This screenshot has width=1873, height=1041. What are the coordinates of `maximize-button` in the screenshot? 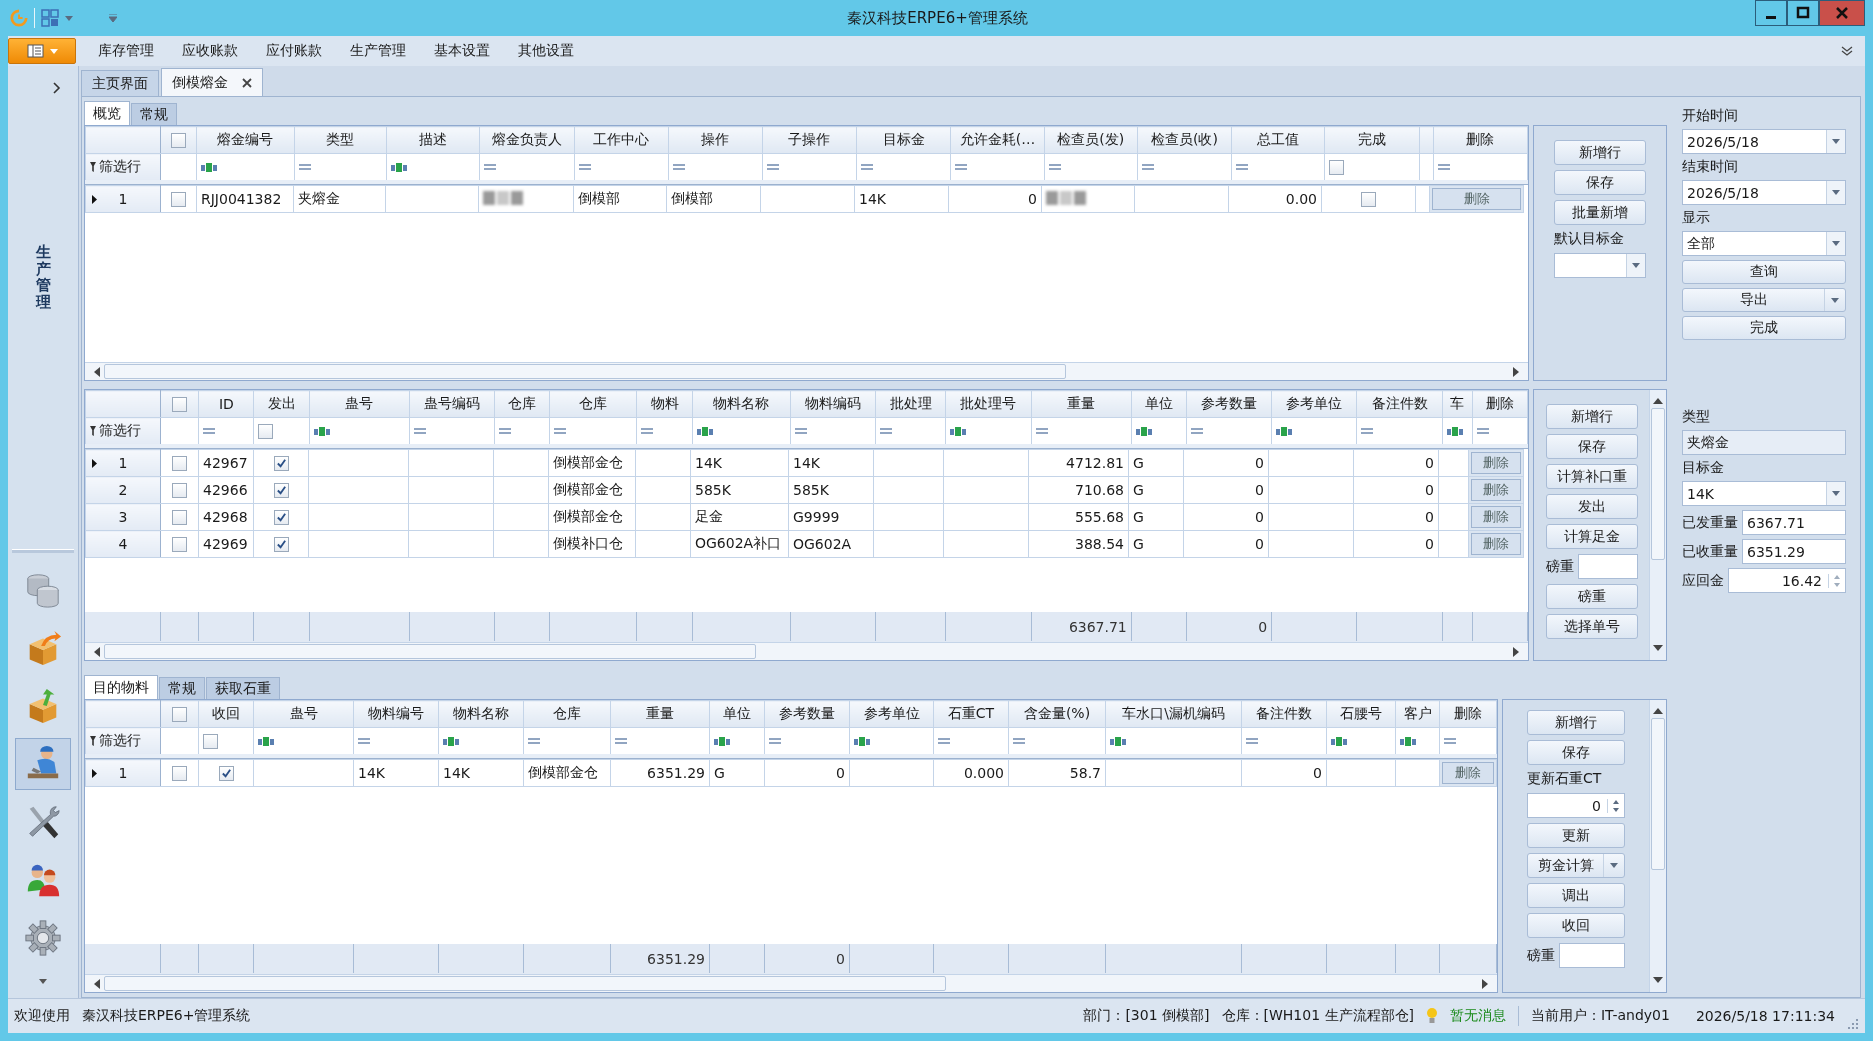 It's located at (1803, 13).